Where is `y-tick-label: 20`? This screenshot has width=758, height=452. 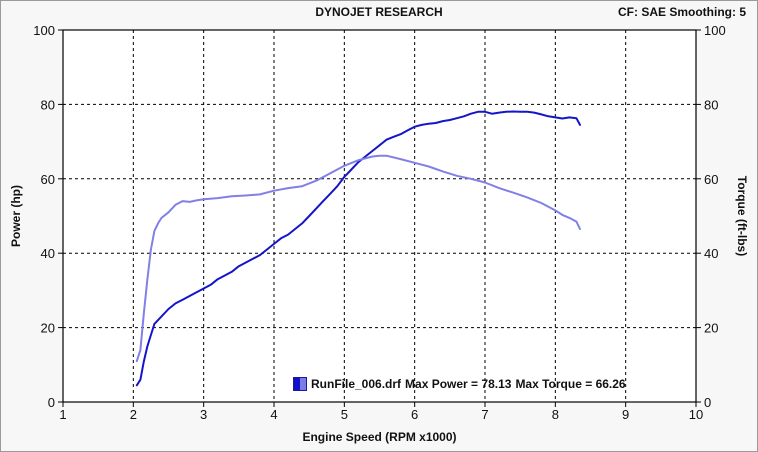 y-tick-label: 20 is located at coordinates (48, 328).